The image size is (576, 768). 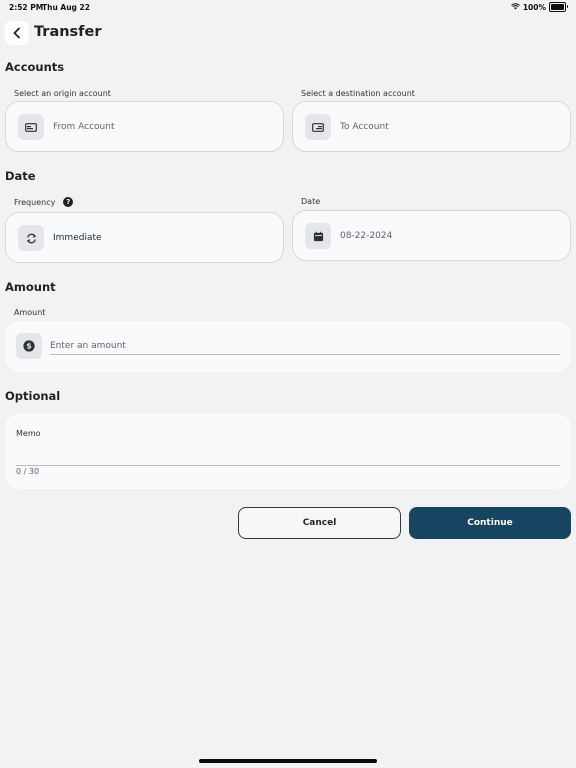 What do you see at coordinates (31, 238) in the screenshot?
I see `repeat-icon` at bounding box center [31, 238].